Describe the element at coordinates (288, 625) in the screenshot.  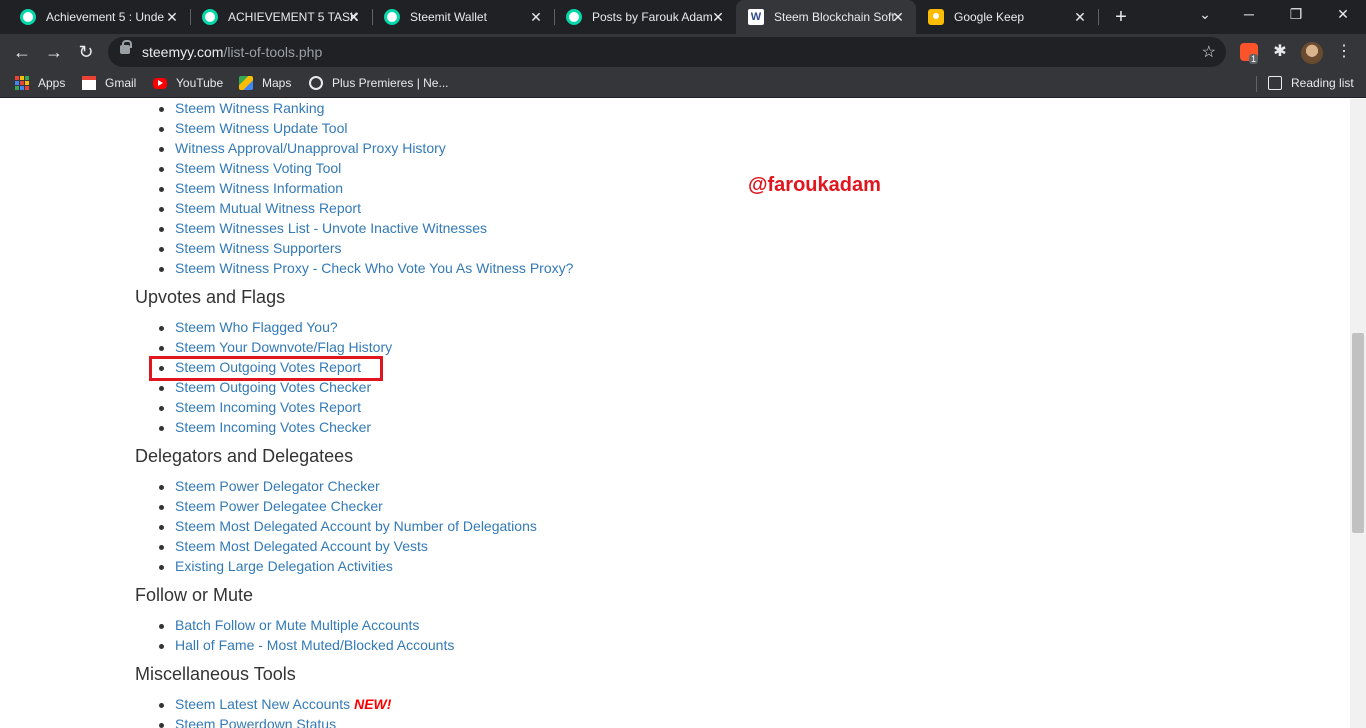
I see `tool-link: Batch Follow or Mute Multiple Accounts` at that location.